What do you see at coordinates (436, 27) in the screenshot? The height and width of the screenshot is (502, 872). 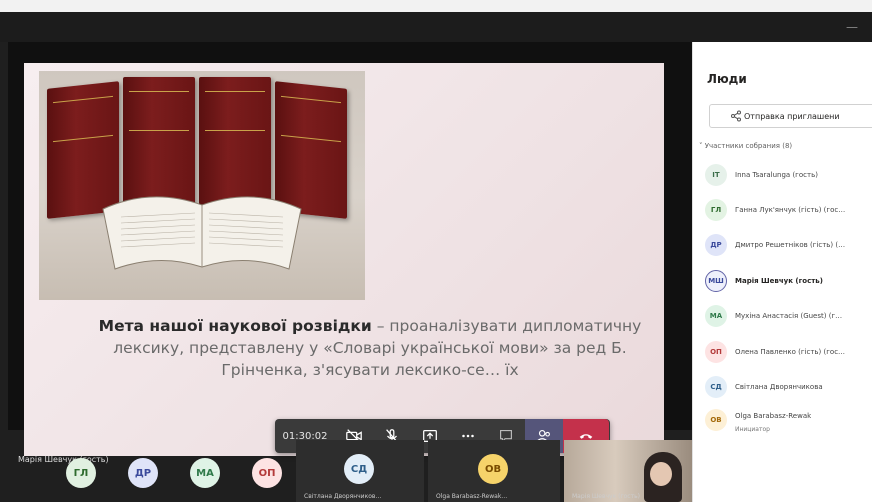 I see `title-bar: —` at bounding box center [436, 27].